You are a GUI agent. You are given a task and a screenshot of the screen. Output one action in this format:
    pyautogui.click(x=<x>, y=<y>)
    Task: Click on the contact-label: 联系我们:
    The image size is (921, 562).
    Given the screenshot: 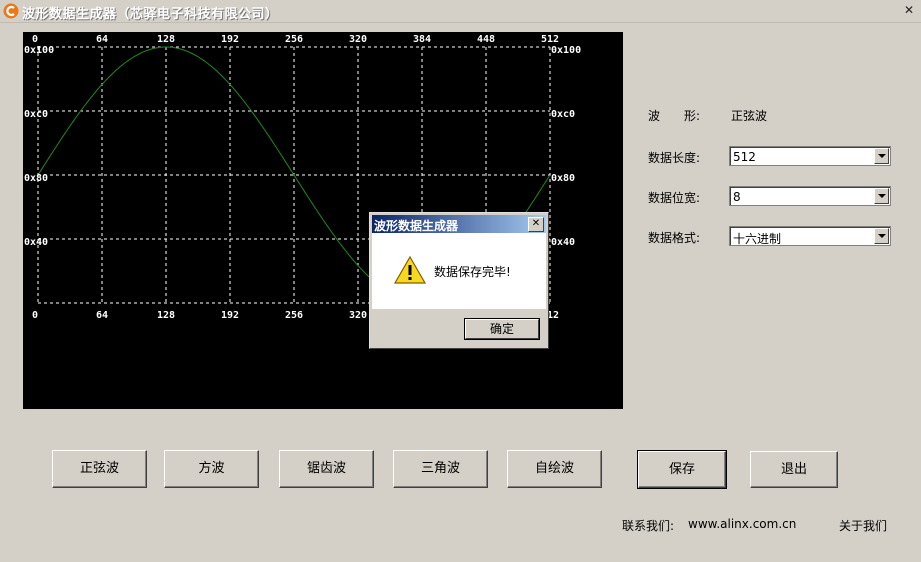 What is the action you would take?
    pyautogui.click(x=648, y=526)
    